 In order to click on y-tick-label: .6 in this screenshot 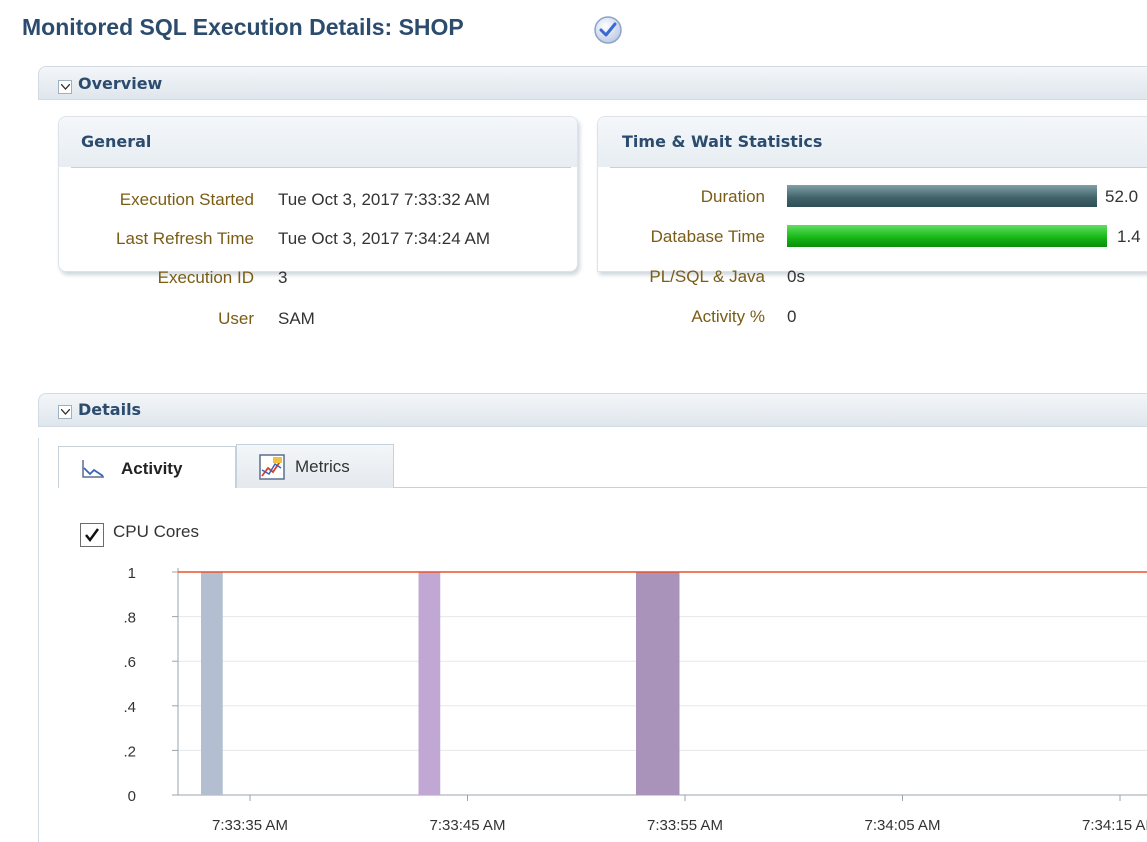, I will do `click(129, 662)`.